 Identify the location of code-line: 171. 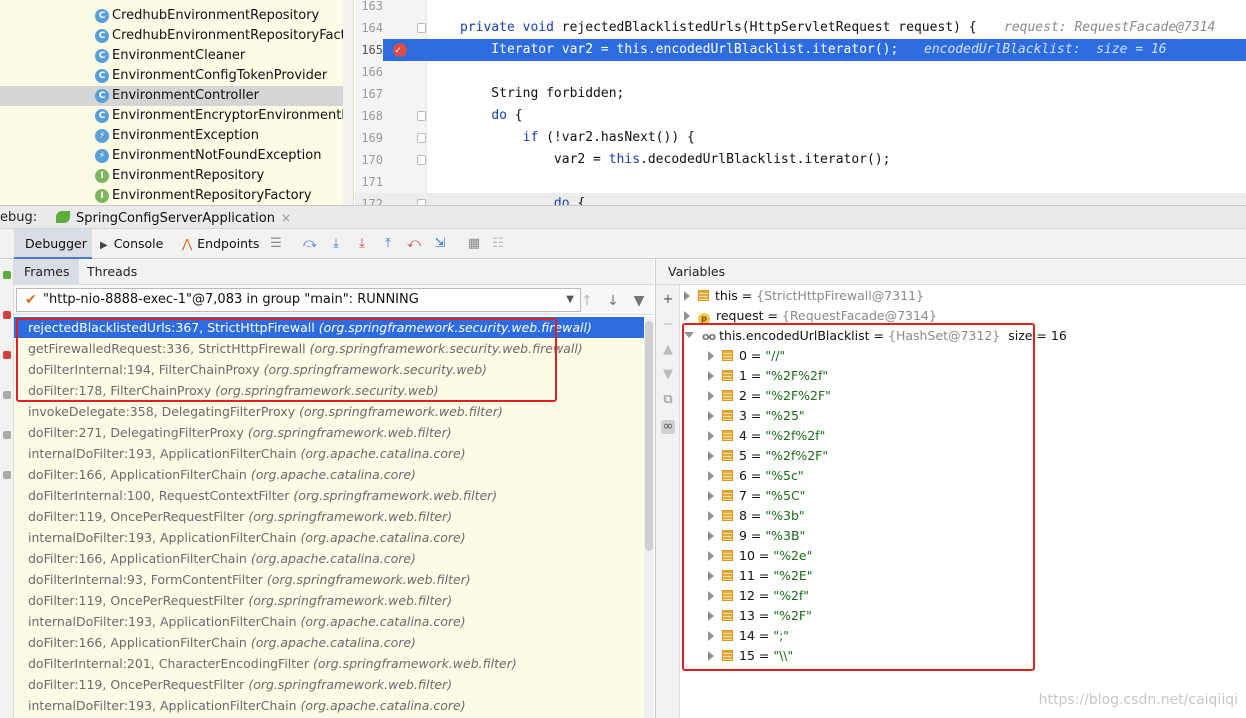
(800, 182).